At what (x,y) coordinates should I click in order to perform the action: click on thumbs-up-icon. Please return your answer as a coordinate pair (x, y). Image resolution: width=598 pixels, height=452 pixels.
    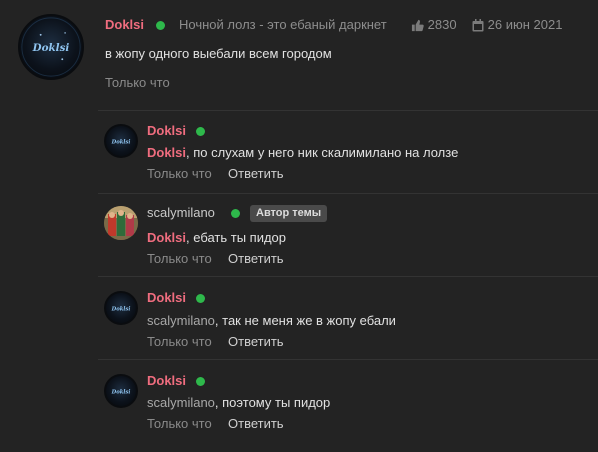
    Looking at the image, I should click on (417, 25).